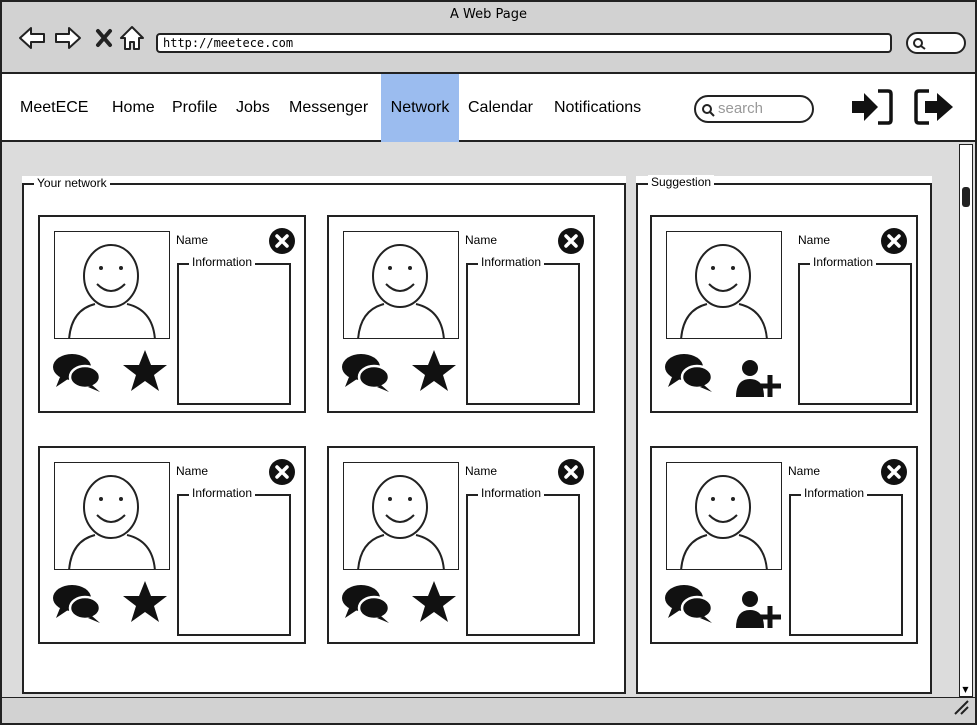 Image resolution: width=977 pixels, height=725 pixels. I want to click on network-panel-title: Your network, so click(72, 183).